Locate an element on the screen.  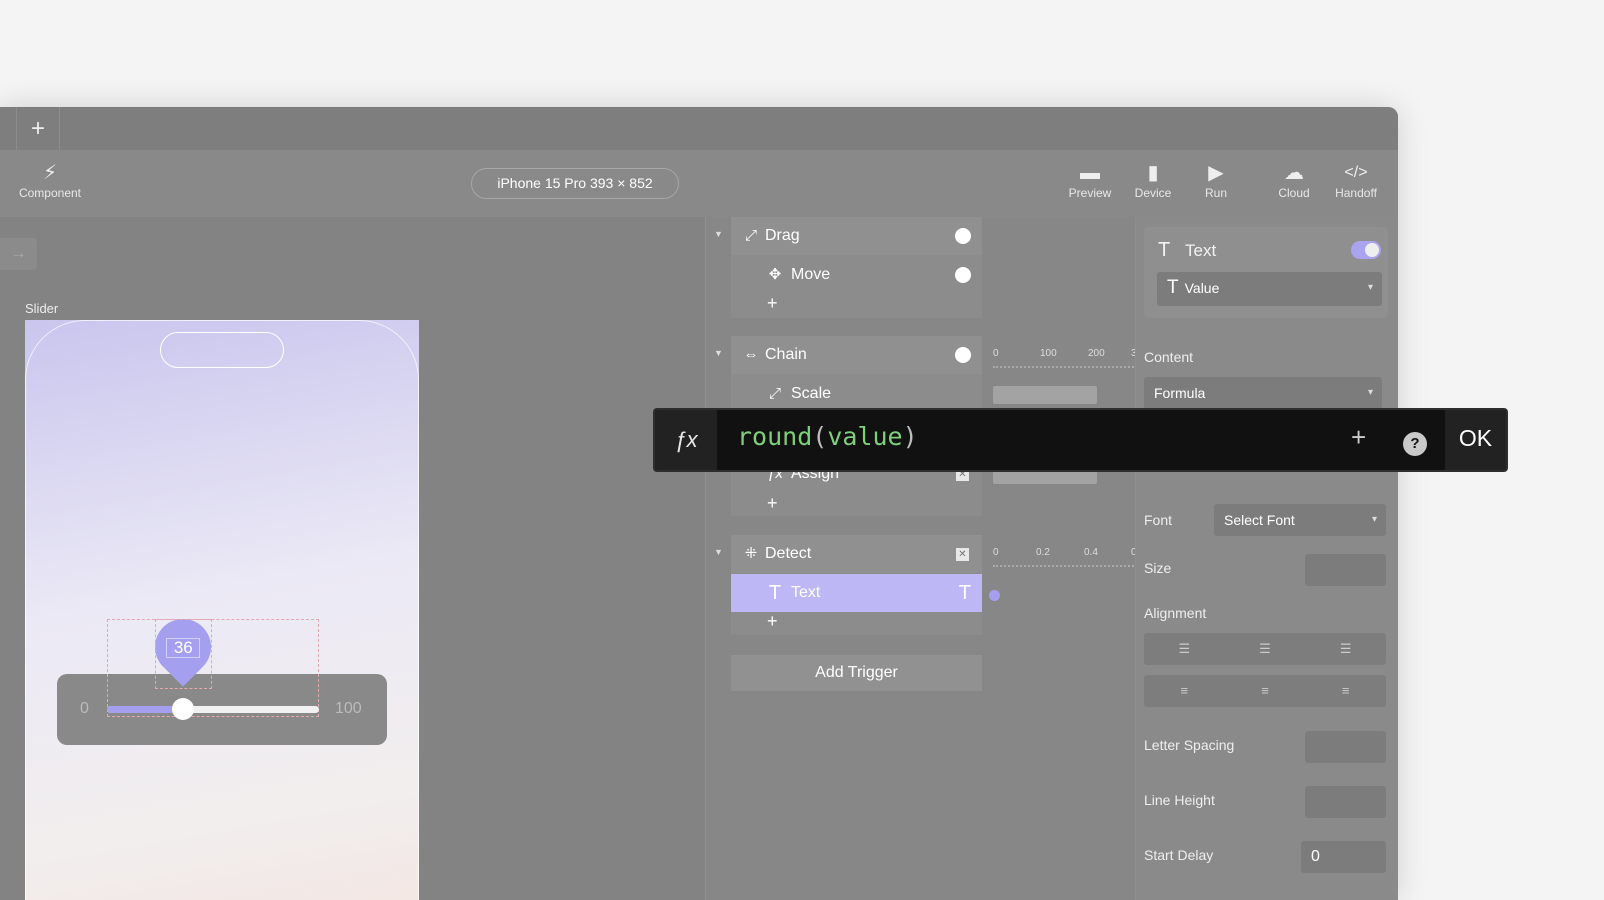
cloud-label: Cloud is located at coordinates (1294, 193).